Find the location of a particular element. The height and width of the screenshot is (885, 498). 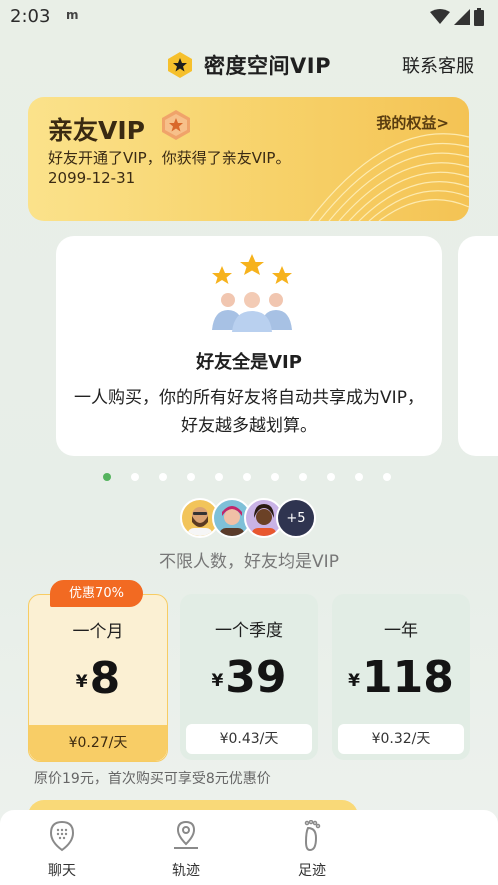

map-pin-icon is located at coordinates (186, 834).